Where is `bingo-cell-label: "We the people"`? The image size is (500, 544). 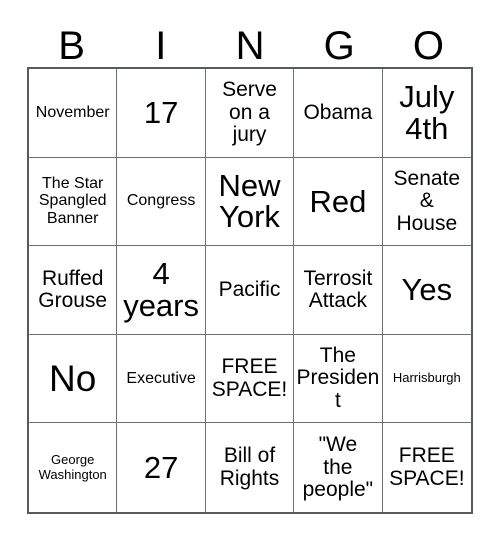
bingo-cell-label: "We the people" is located at coordinates (338, 467).